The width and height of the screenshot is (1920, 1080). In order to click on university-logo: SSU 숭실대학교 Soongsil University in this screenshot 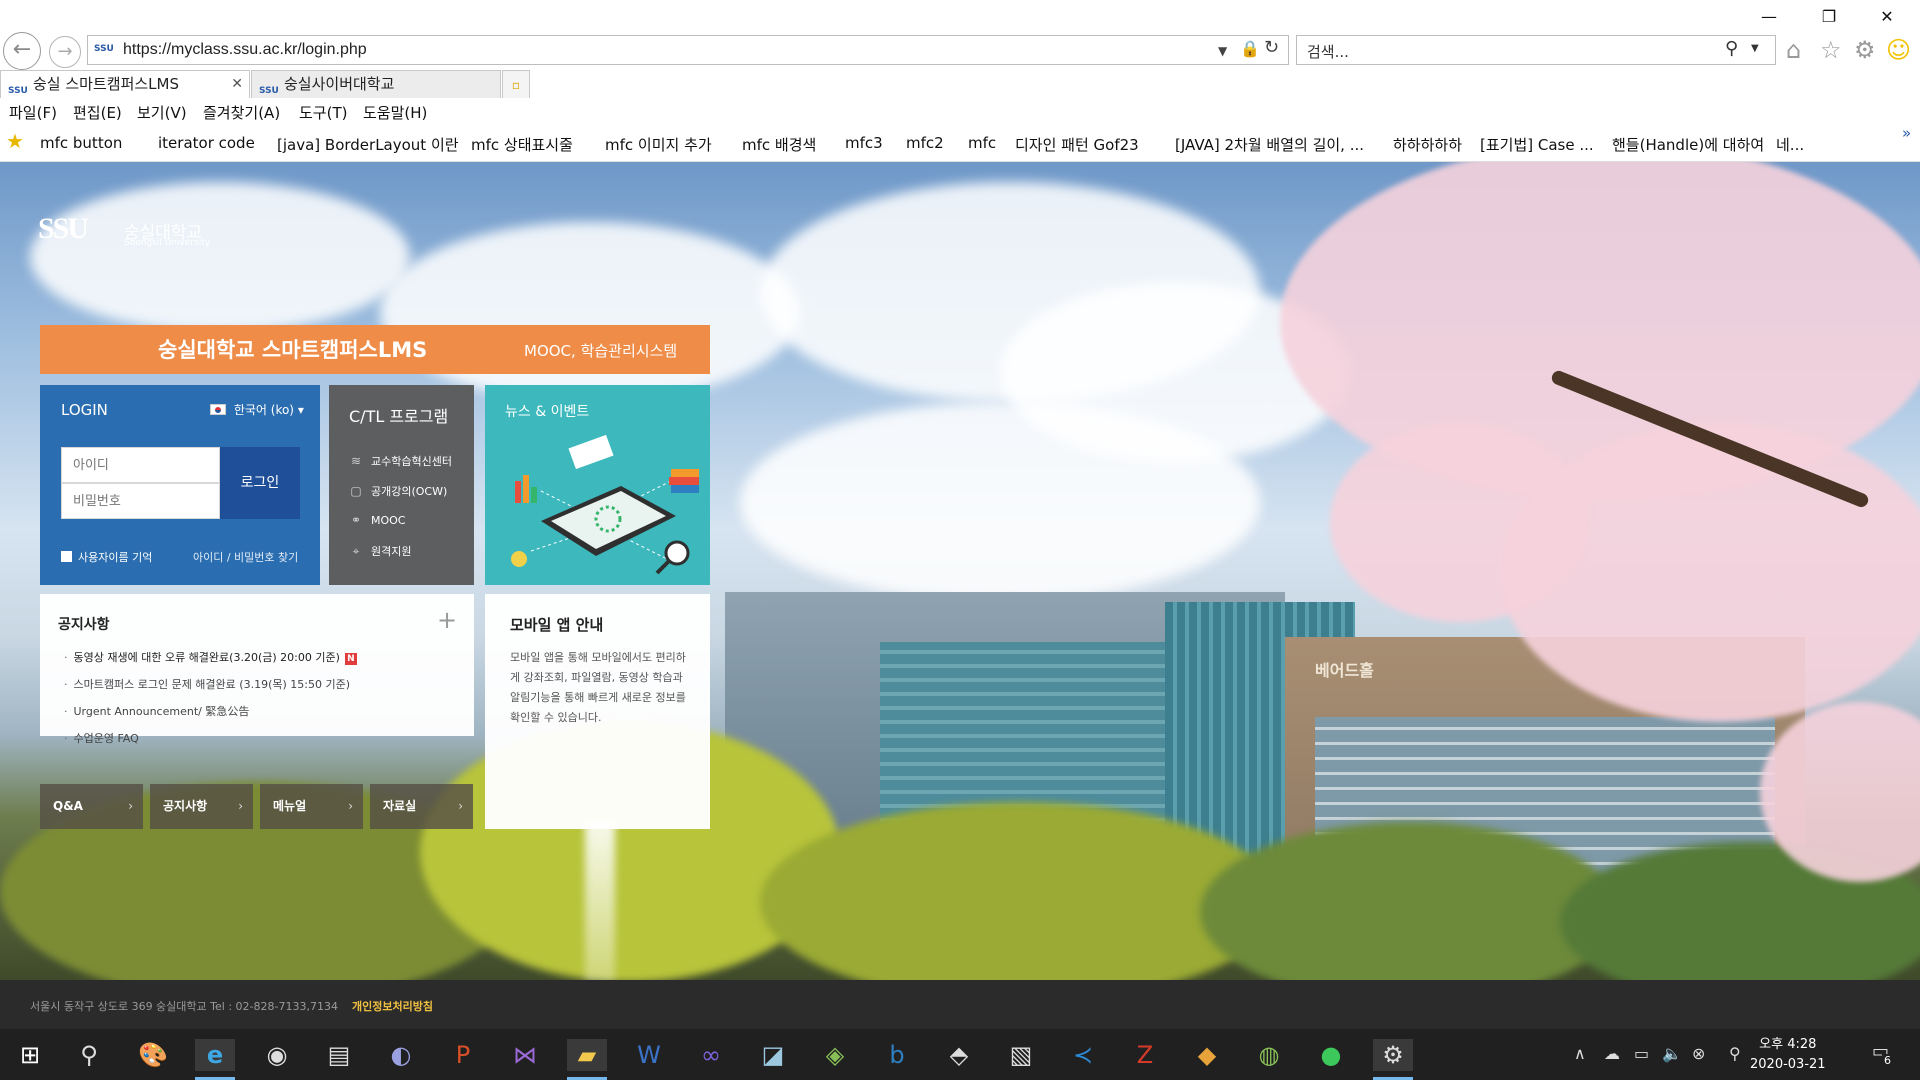, I will do `click(124, 230)`.